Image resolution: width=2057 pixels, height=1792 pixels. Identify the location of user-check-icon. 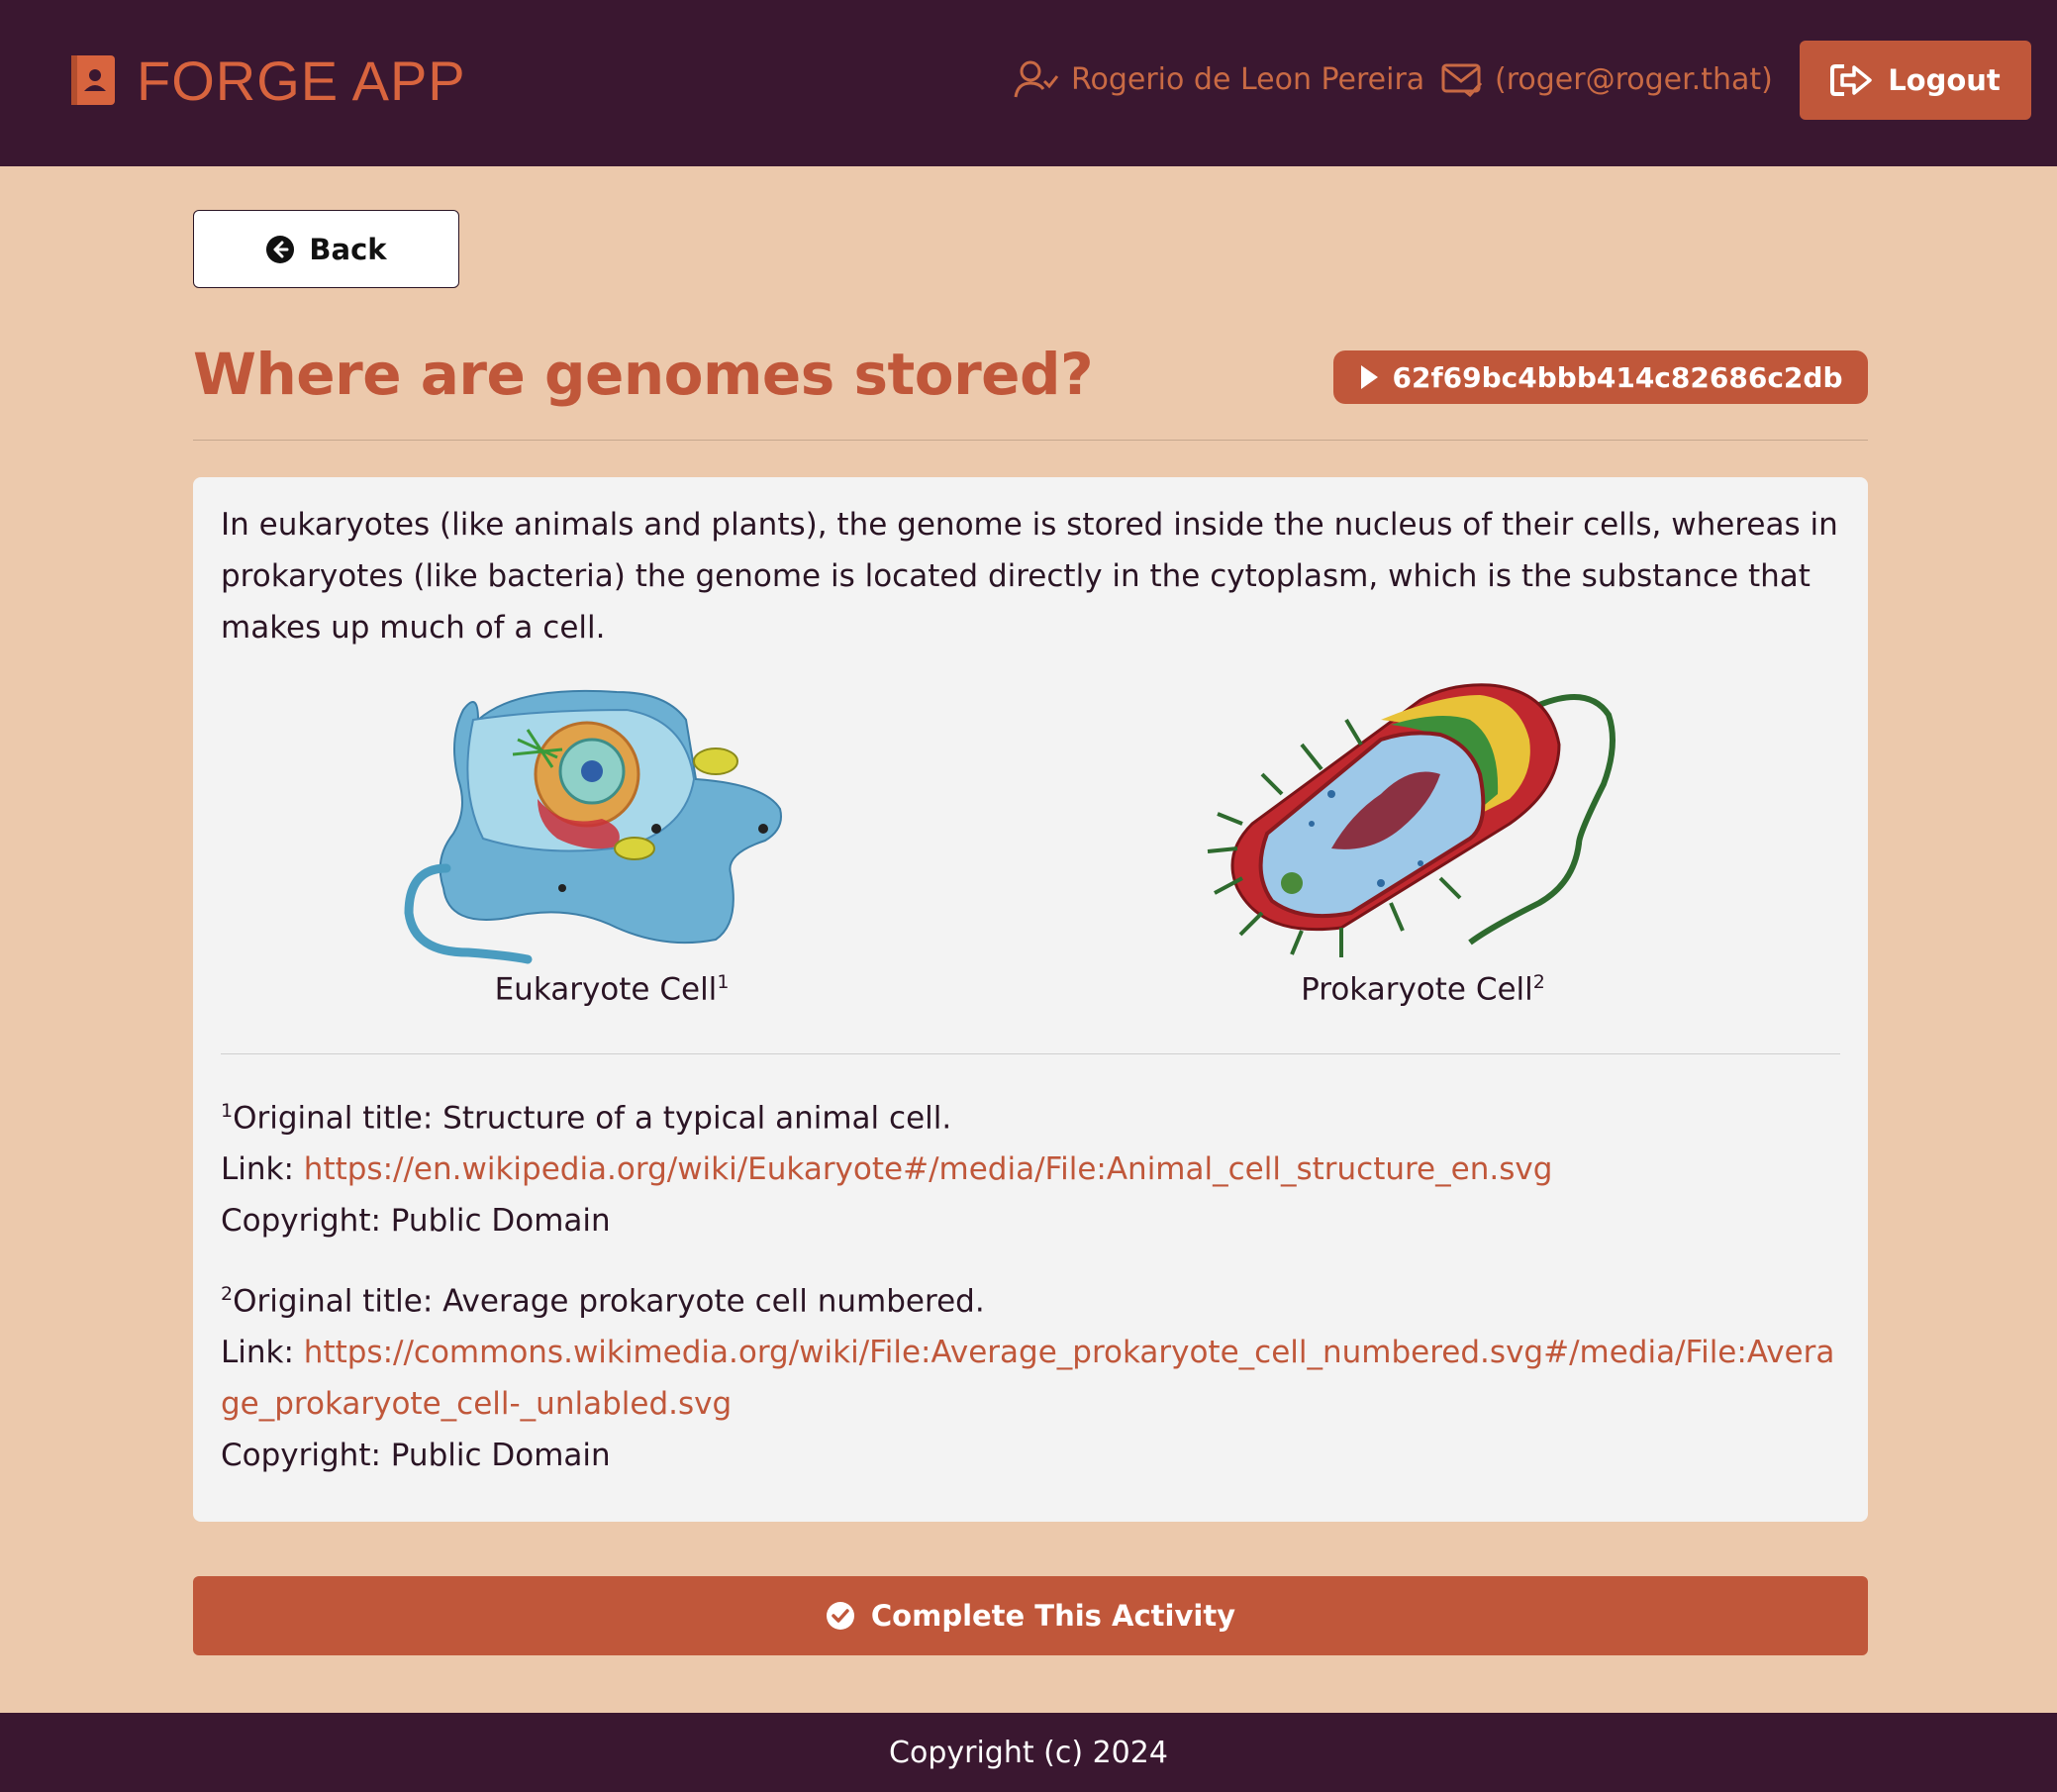
(1036, 79).